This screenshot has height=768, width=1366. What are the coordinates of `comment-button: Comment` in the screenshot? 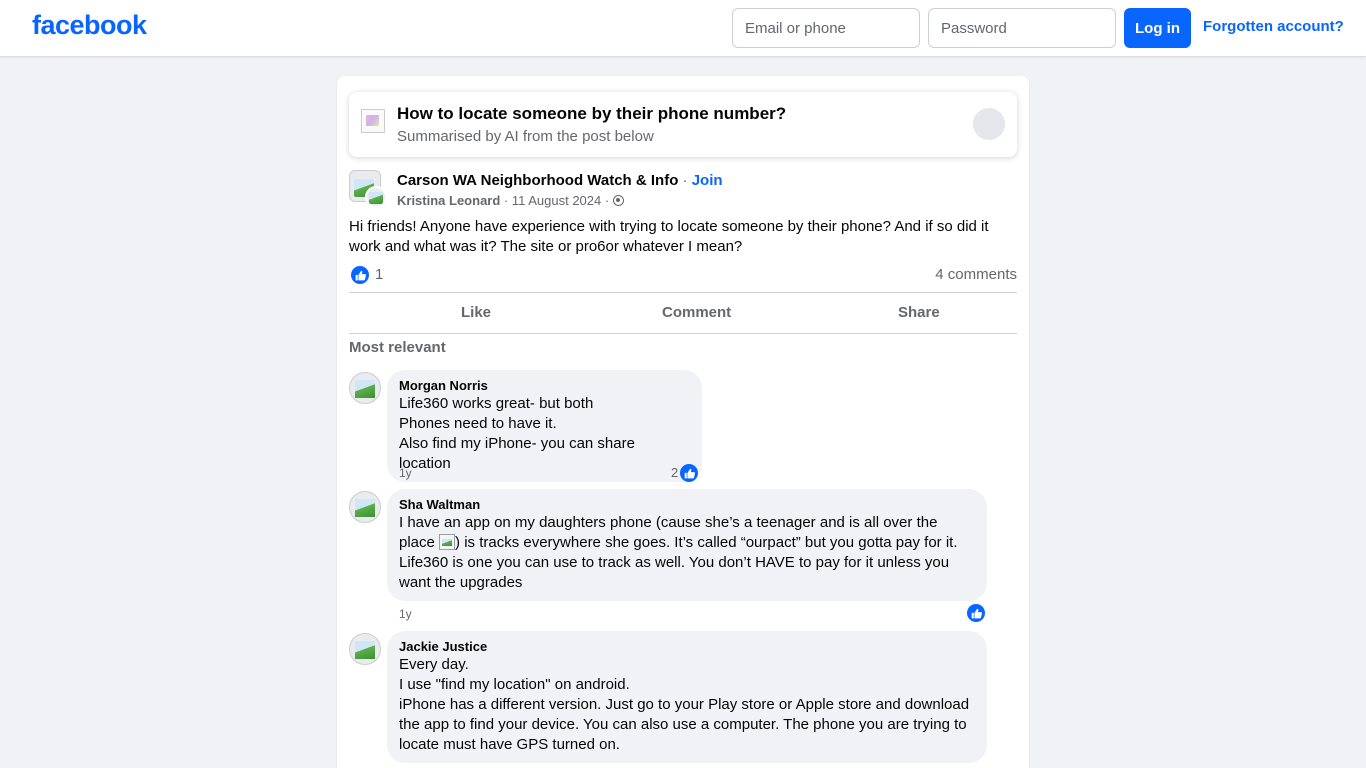 It's located at (696, 312).